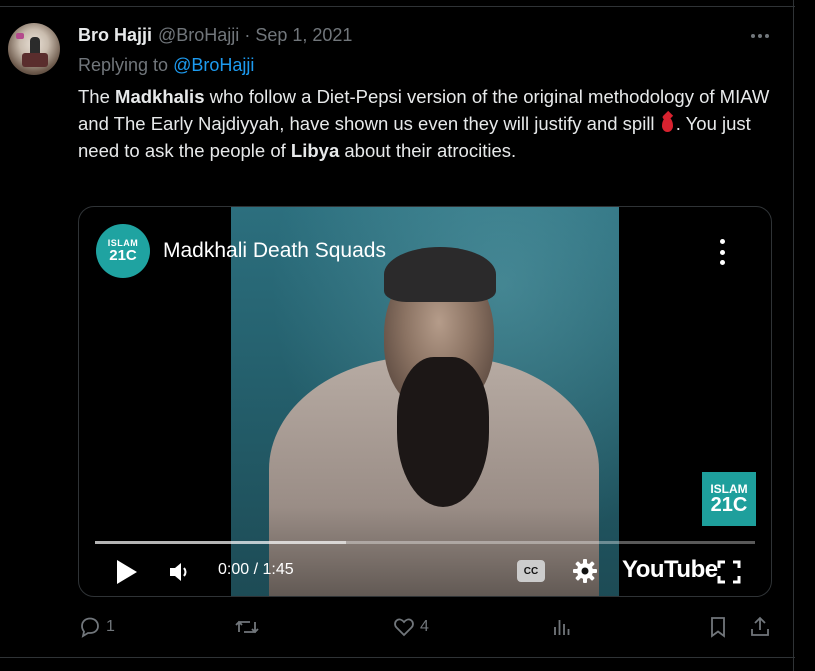 The width and height of the screenshot is (815, 671). What do you see at coordinates (20, 36) in the screenshot?
I see `avatar-detail` at bounding box center [20, 36].